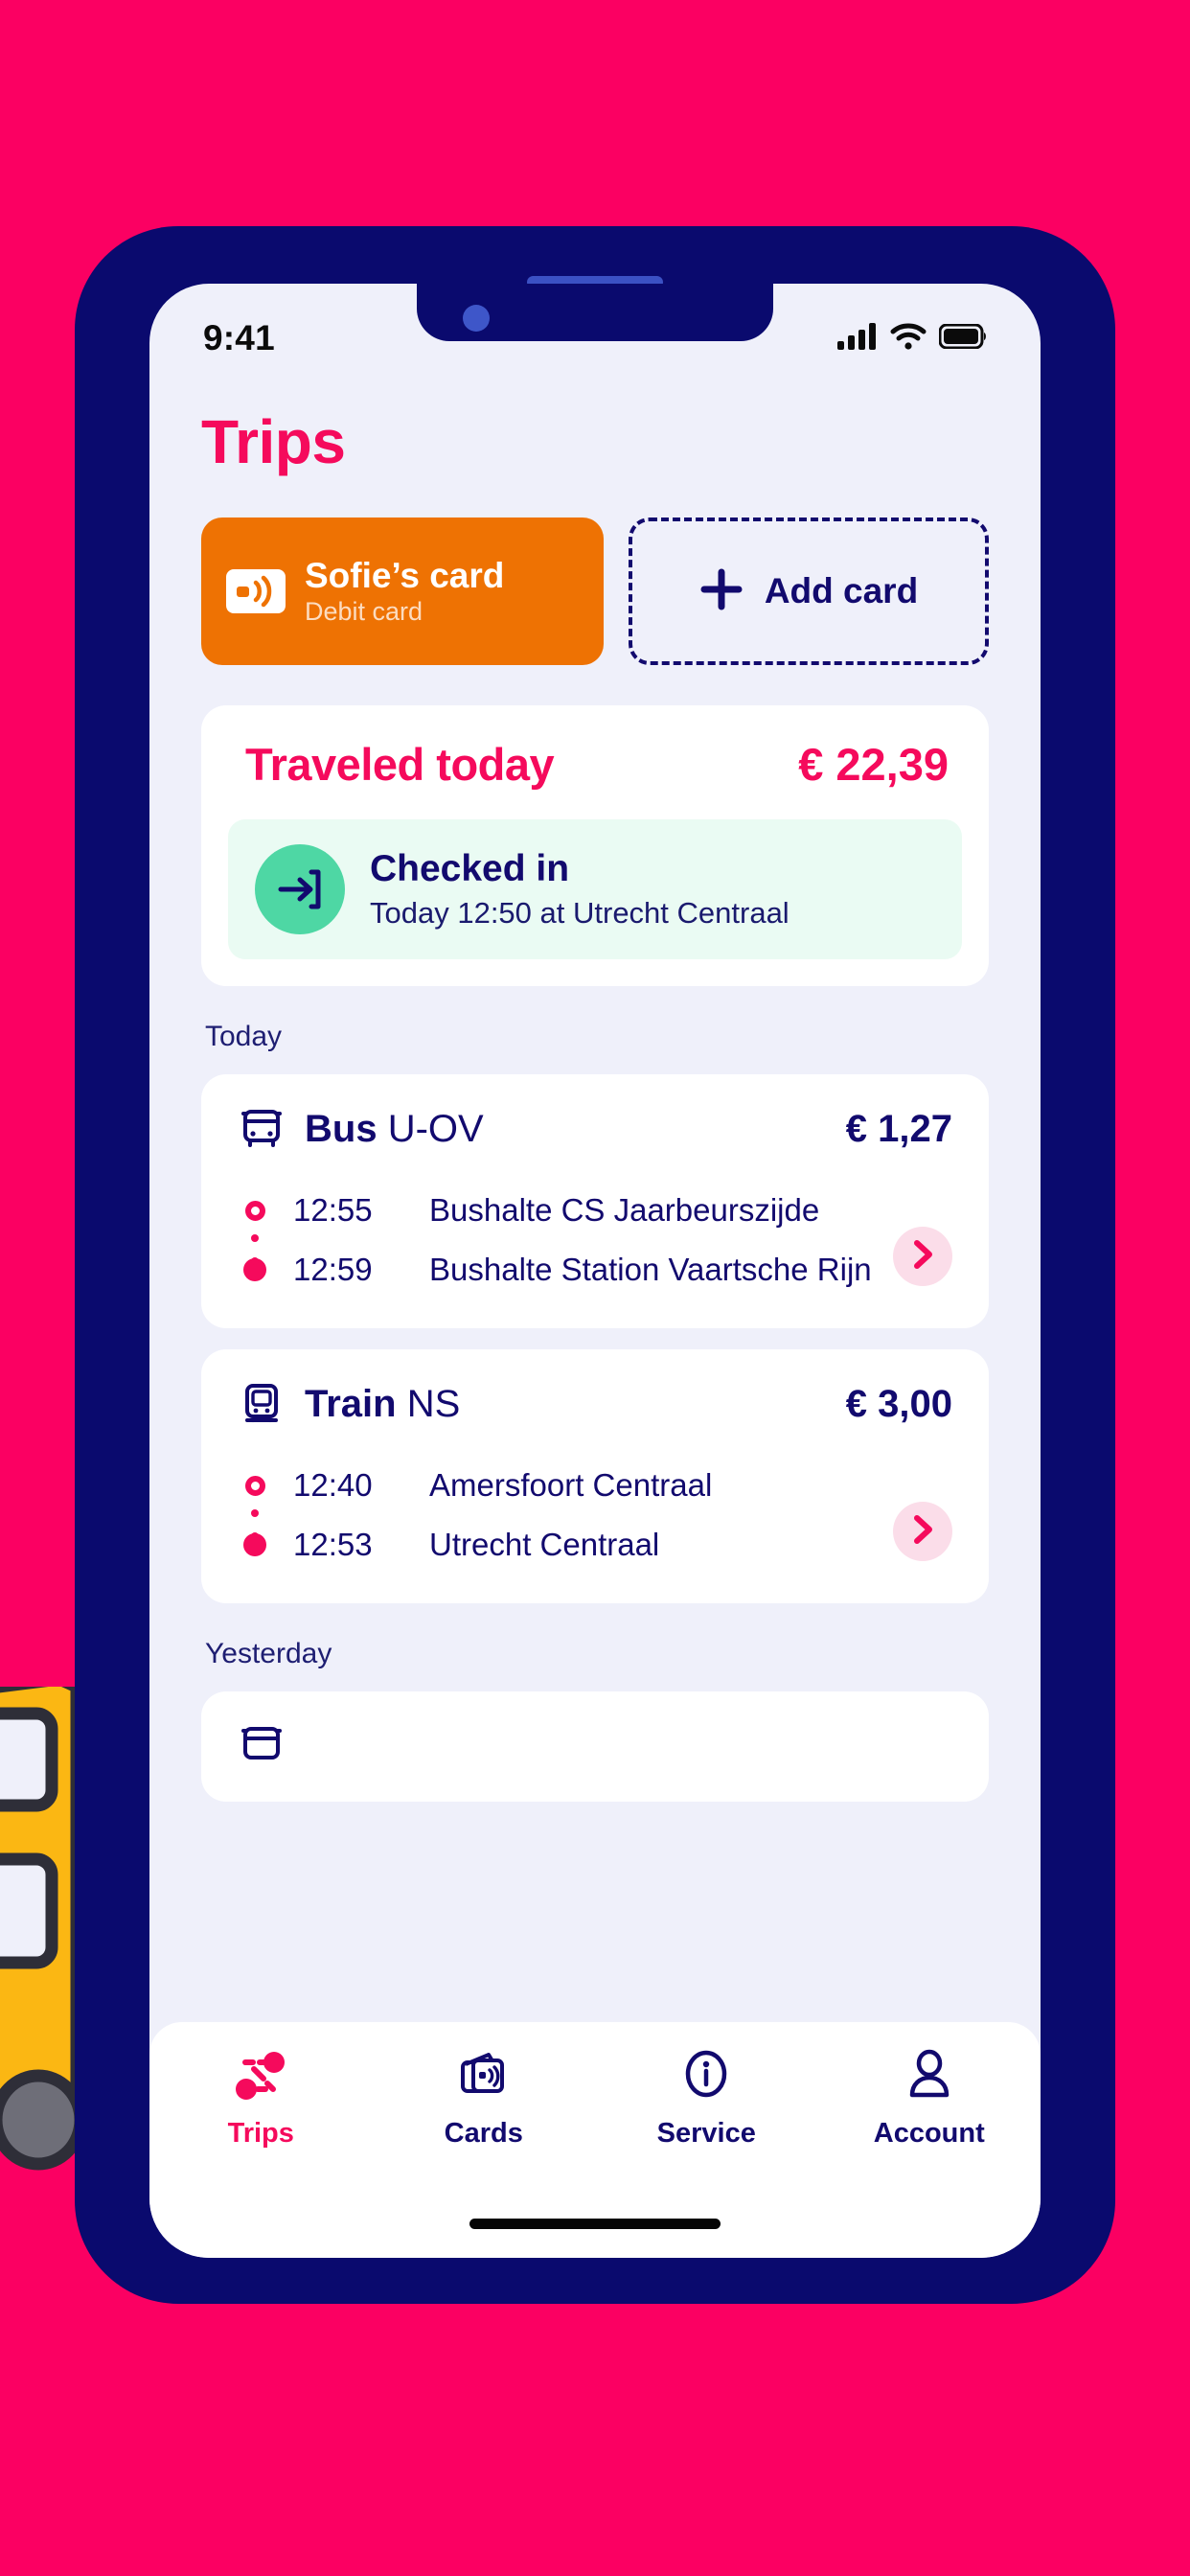 Image resolution: width=1190 pixels, height=2576 pixels. What do you see at coordinates (333, 1269) in the screenshot?
I see `destination-time: 12:59` at bounding box center [333, 1269].